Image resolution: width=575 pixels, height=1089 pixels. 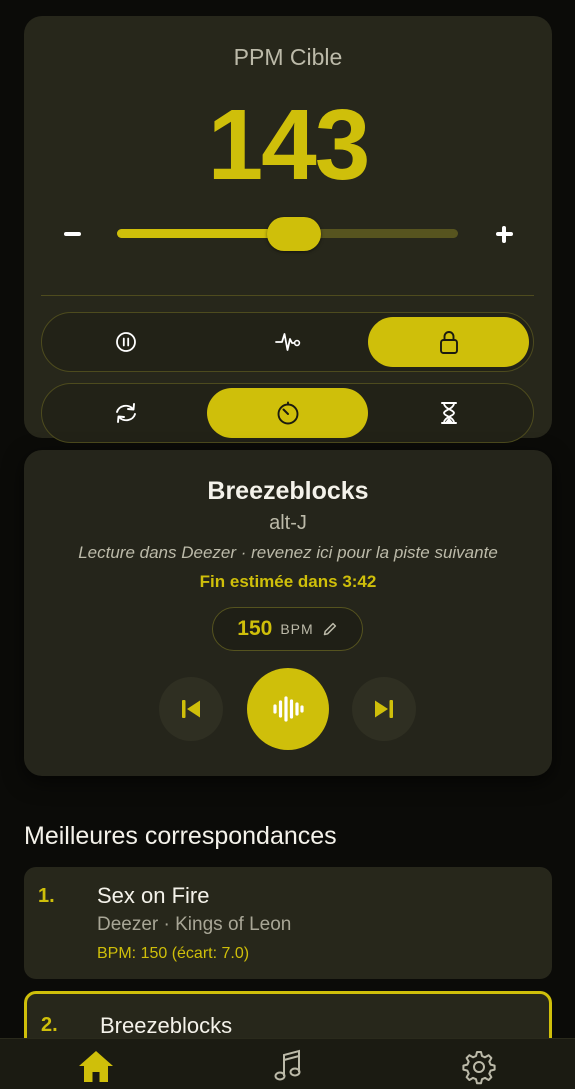 I want to click on pause-mode-button, so click(x=125, y=342).